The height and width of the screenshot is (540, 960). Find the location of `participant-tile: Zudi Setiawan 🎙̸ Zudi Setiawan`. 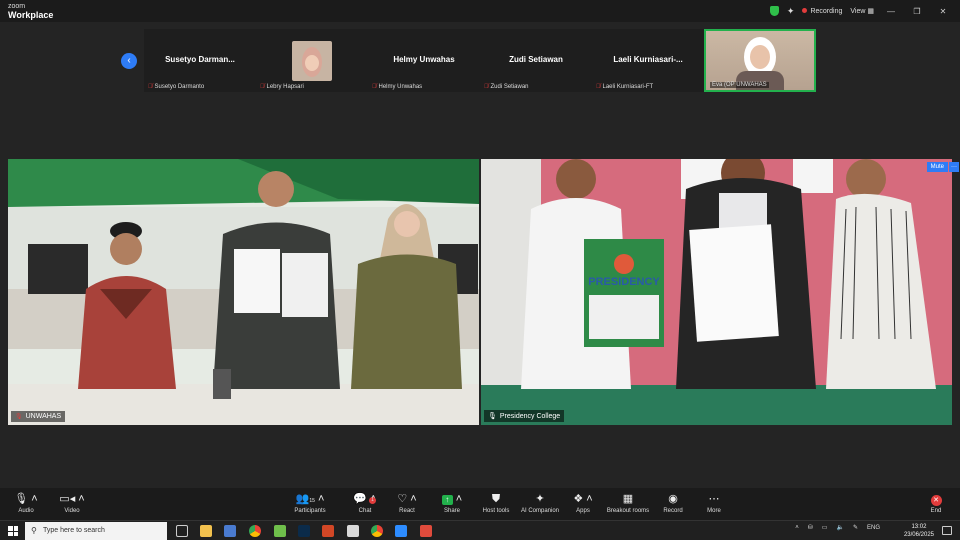

participant-tile: Zudi Setiawan 🎙̸ Zudi Setiawan is located at coordinates (536, 60).